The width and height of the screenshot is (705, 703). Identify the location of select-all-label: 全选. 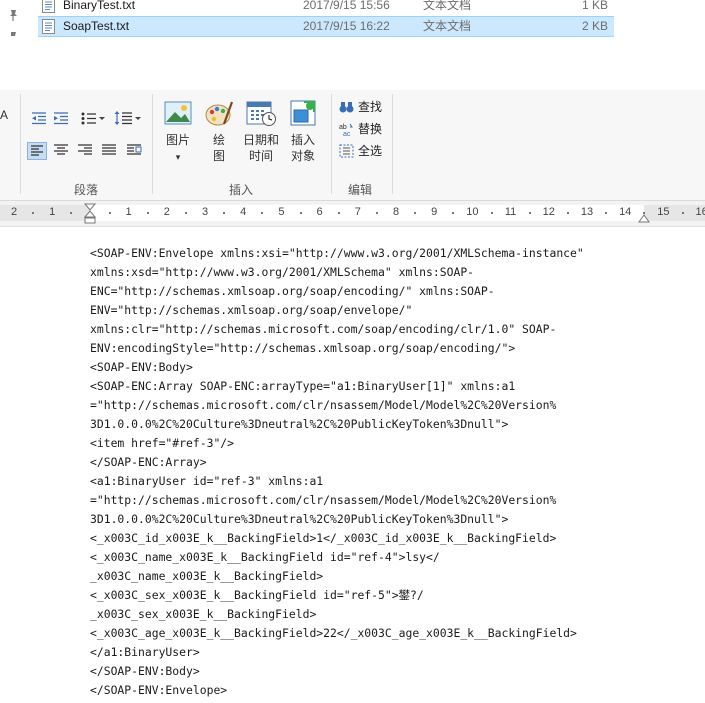
(370, 151).